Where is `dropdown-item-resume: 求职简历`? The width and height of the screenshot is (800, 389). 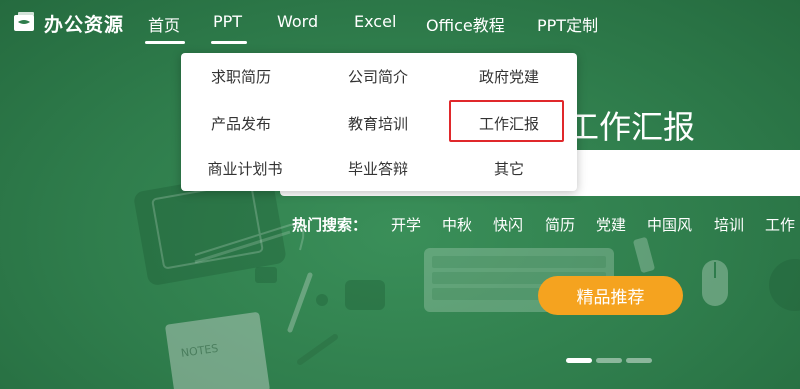 dropdown-item-resume: 求职简历 is located at coordinates (241, 76).